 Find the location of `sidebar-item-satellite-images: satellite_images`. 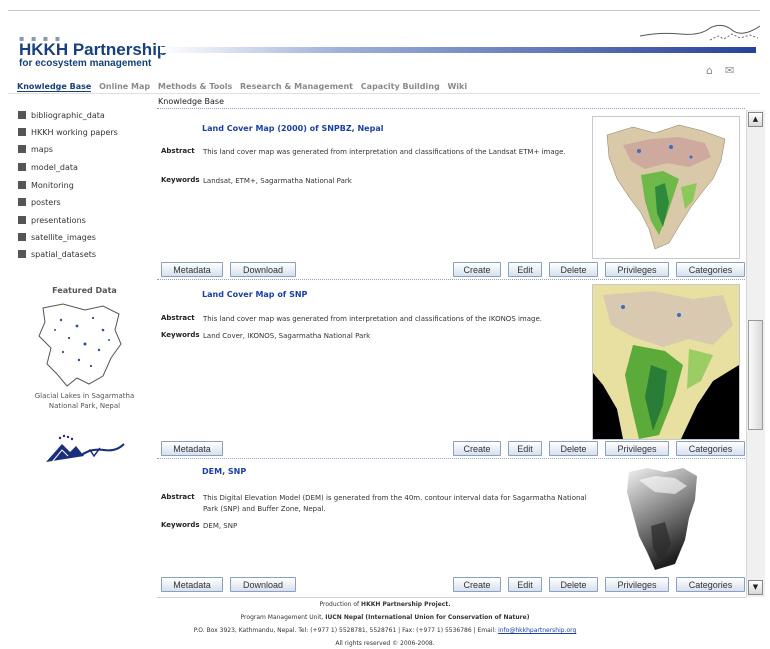

sidebar-item-satellite-images: satellite_images is located at coordinates (57, 237).